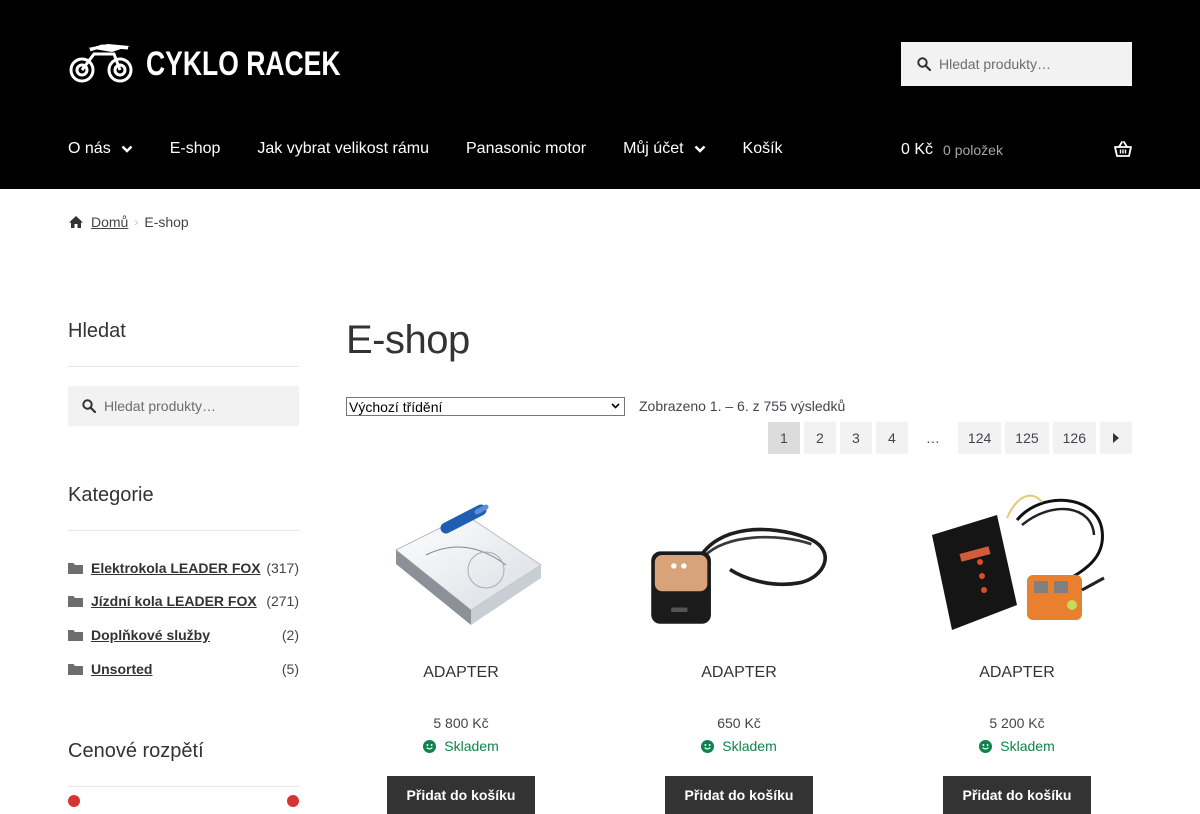  Describe the element at coordinates (653, 148) in the screenshot. I see `nav-item-label: Můj účet` at that location.